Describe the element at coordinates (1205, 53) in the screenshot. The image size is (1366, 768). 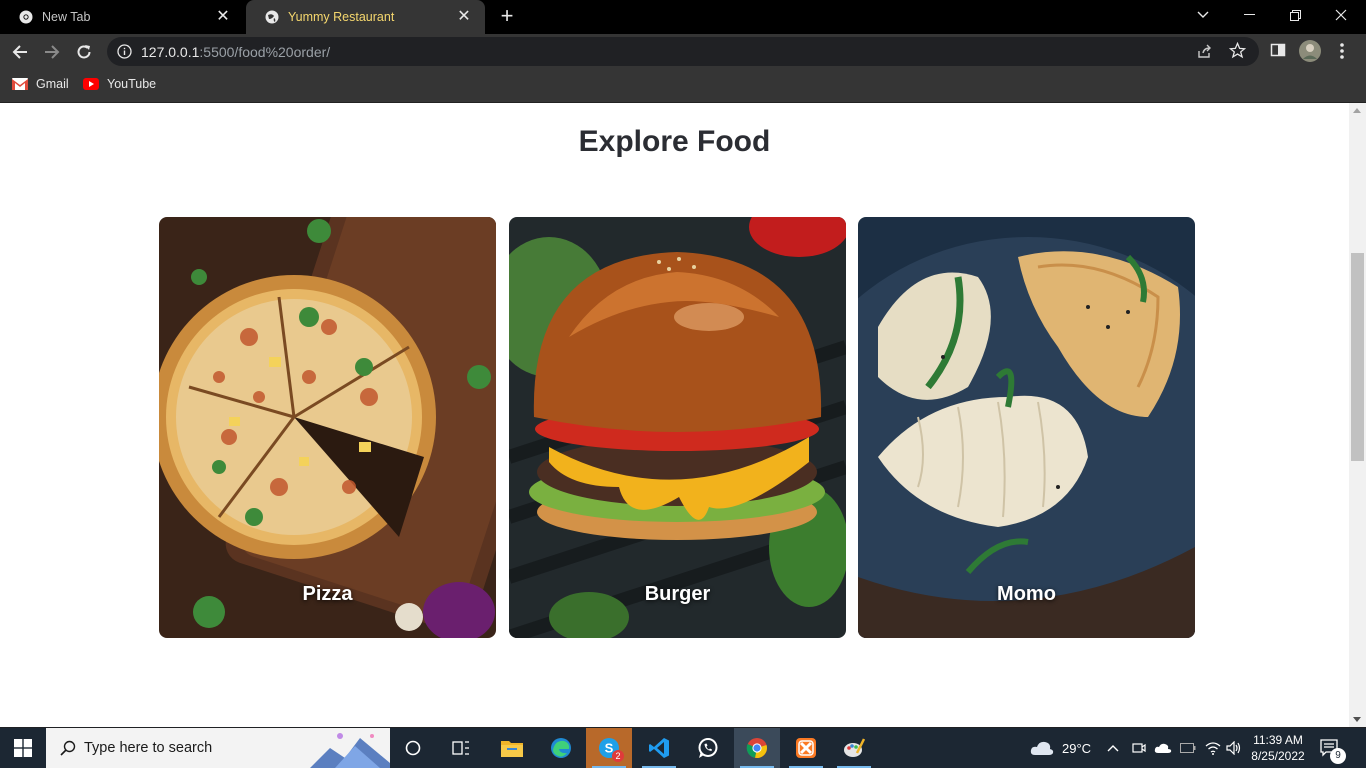
I see `share-icon` at that location.